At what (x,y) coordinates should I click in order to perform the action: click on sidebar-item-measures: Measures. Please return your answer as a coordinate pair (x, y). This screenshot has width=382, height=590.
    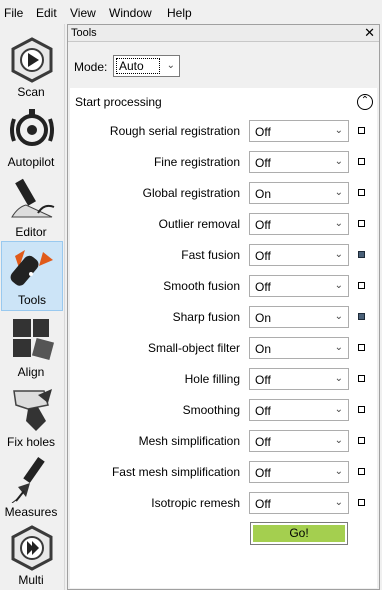
    Looking at the image, I should click on (32, 488).